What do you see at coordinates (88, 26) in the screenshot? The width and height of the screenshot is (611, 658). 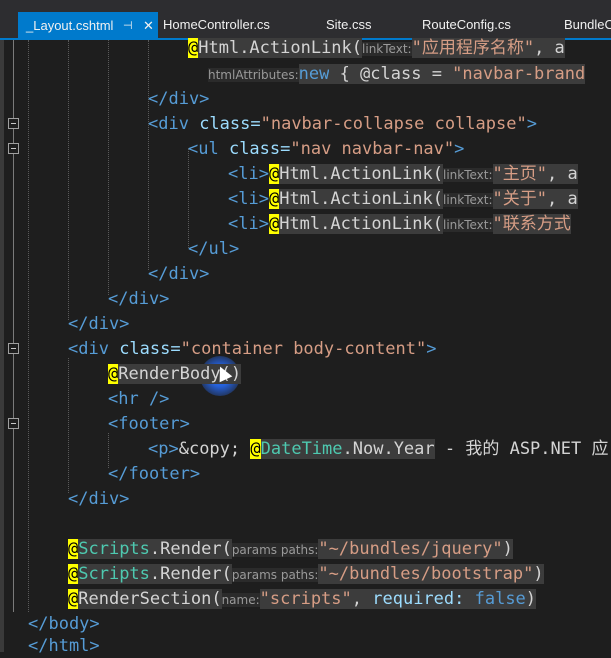 I see `tab-layout-cshtml: _Layout.cshtml ⊣ ✕` at bounding box center [88, 26].